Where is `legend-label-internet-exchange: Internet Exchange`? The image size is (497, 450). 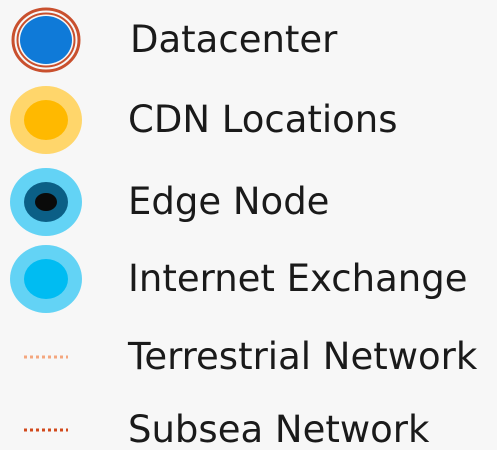 legend-label-internet-exchange: Internet Exchange is located at coordinates (298, 278).